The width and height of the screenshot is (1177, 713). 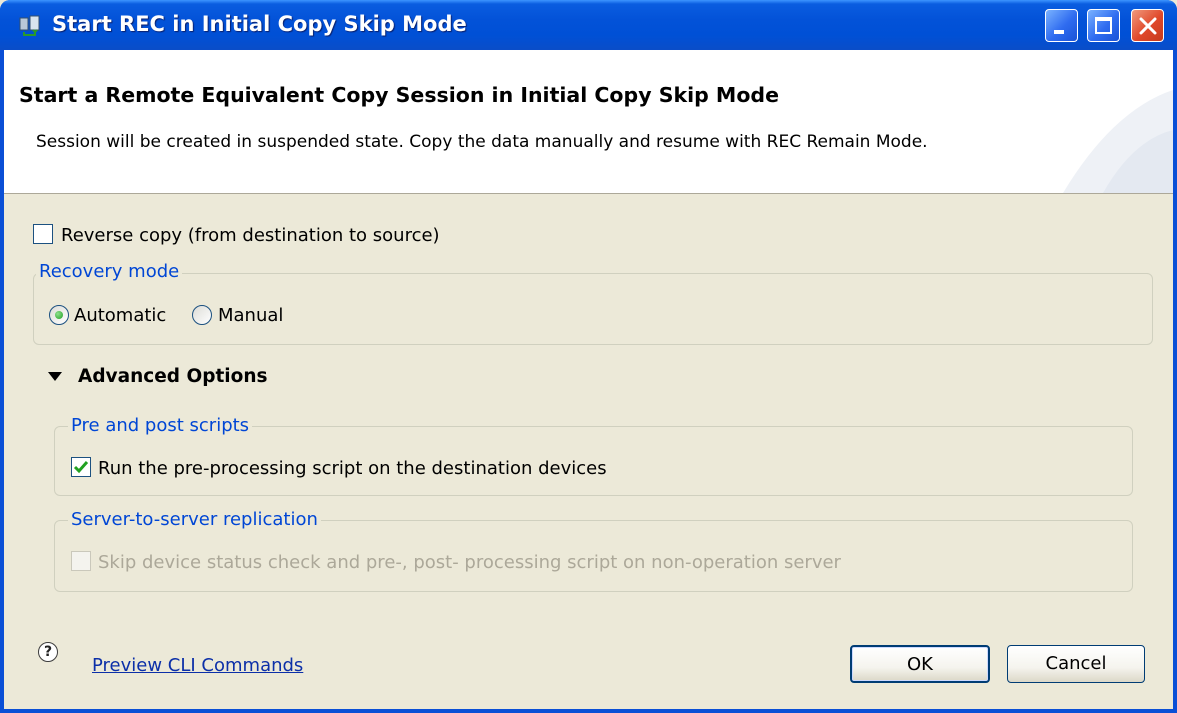 I want to click on close-button, so click(x=1147, y=25).